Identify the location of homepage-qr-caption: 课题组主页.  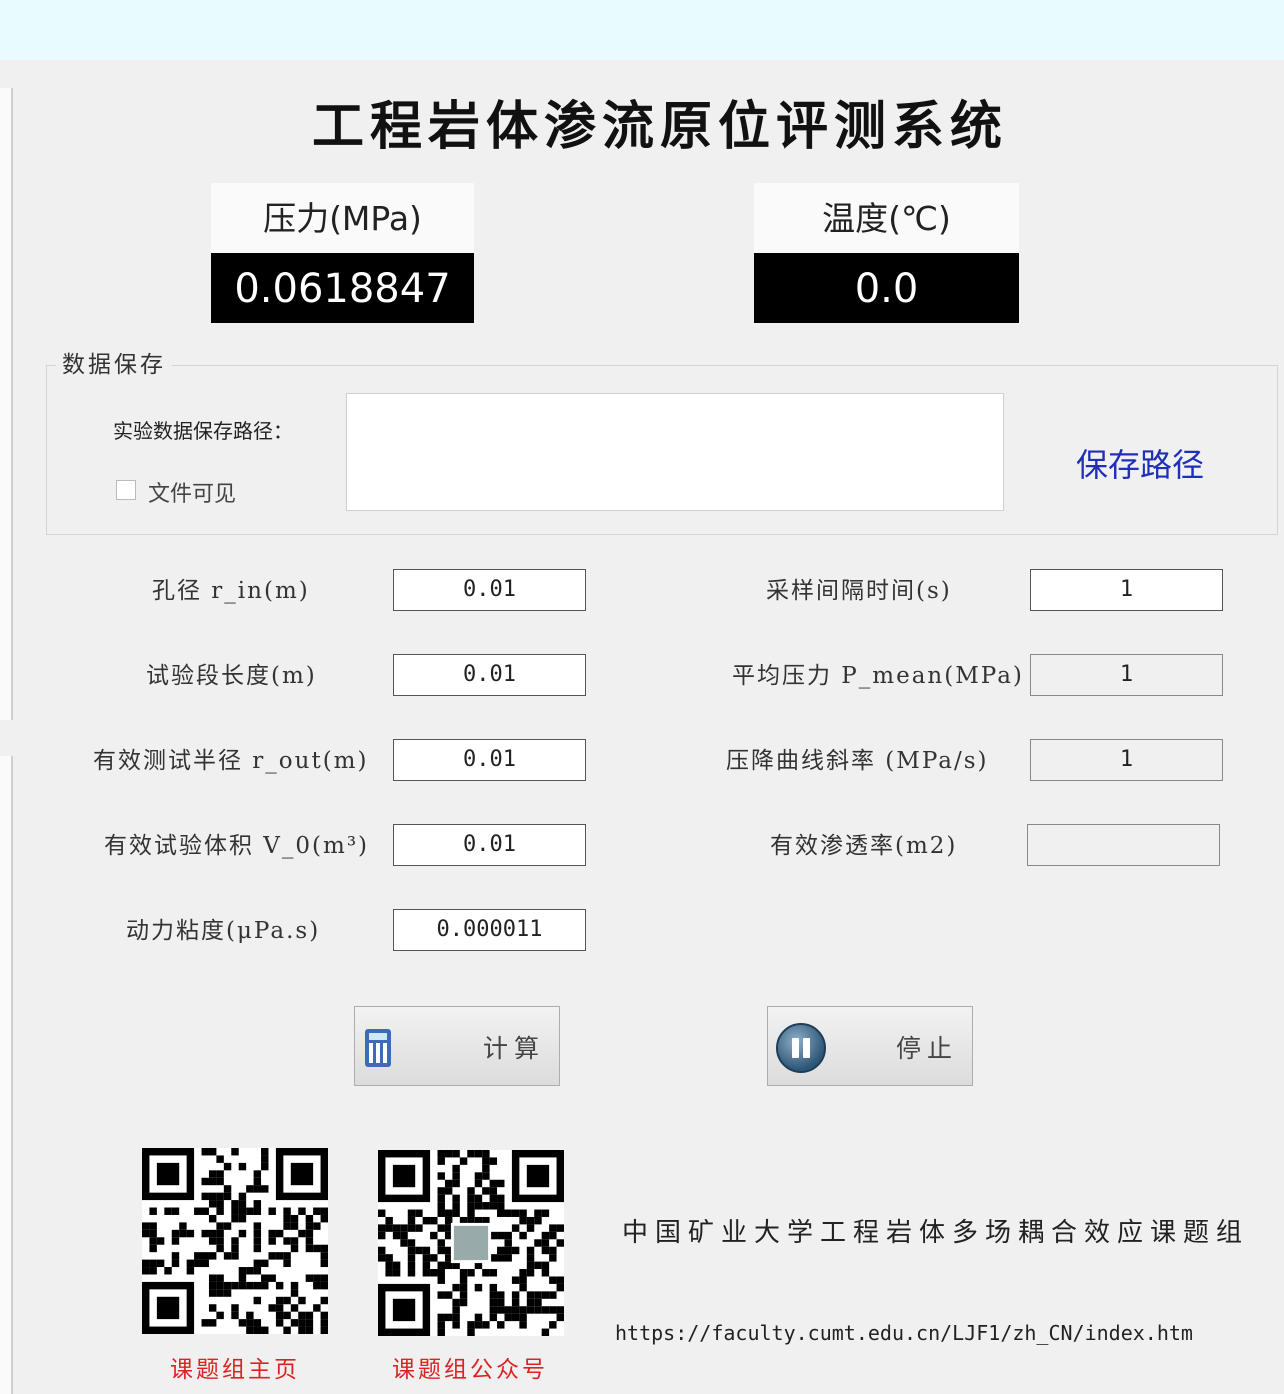
(235, 1370).